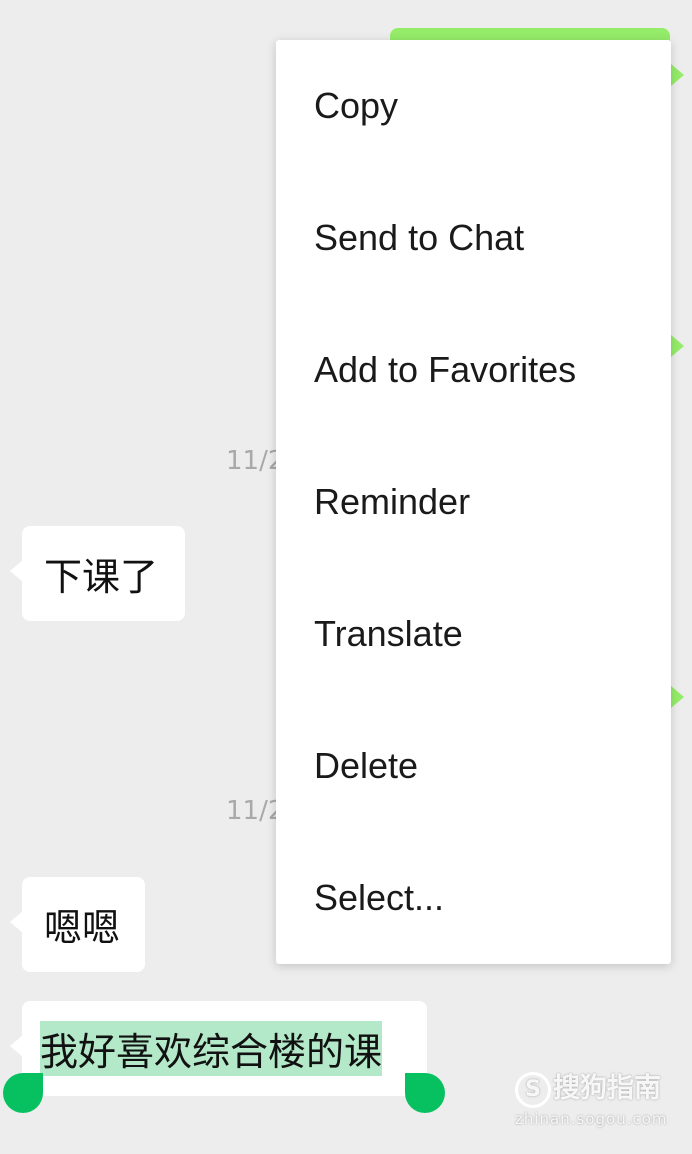 This screenshot has width=692, height=1154. What do you see at coordinates (356, 105) in the screenshot?
I see `menu-item-label: Copy` at bounding box center [356, 105].